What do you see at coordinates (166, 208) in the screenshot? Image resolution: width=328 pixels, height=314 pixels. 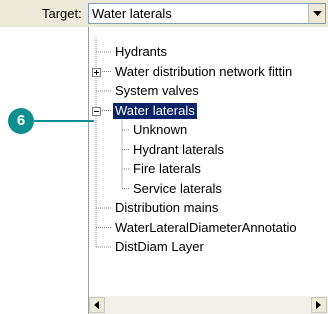 I see `tree-node: Distribution mains` at bounding box center [166, 208].